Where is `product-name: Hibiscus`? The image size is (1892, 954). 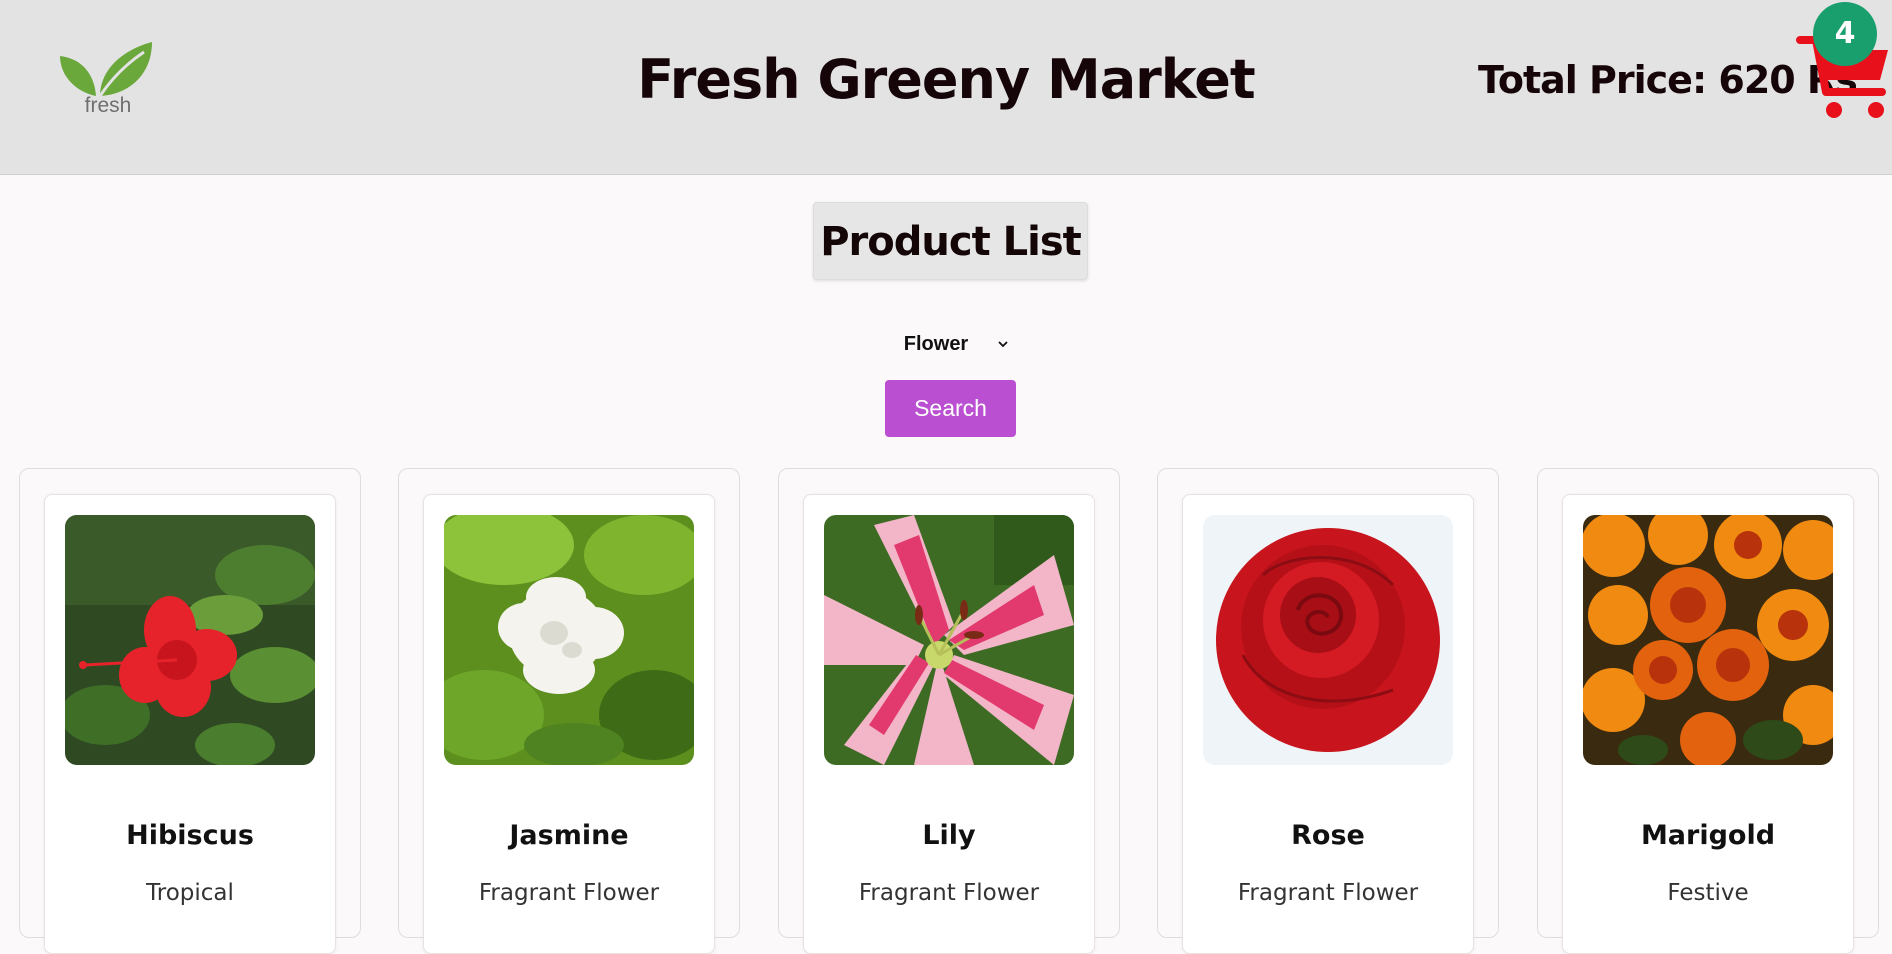 product-name: Hibiscus is located at coordinates (190, 835).